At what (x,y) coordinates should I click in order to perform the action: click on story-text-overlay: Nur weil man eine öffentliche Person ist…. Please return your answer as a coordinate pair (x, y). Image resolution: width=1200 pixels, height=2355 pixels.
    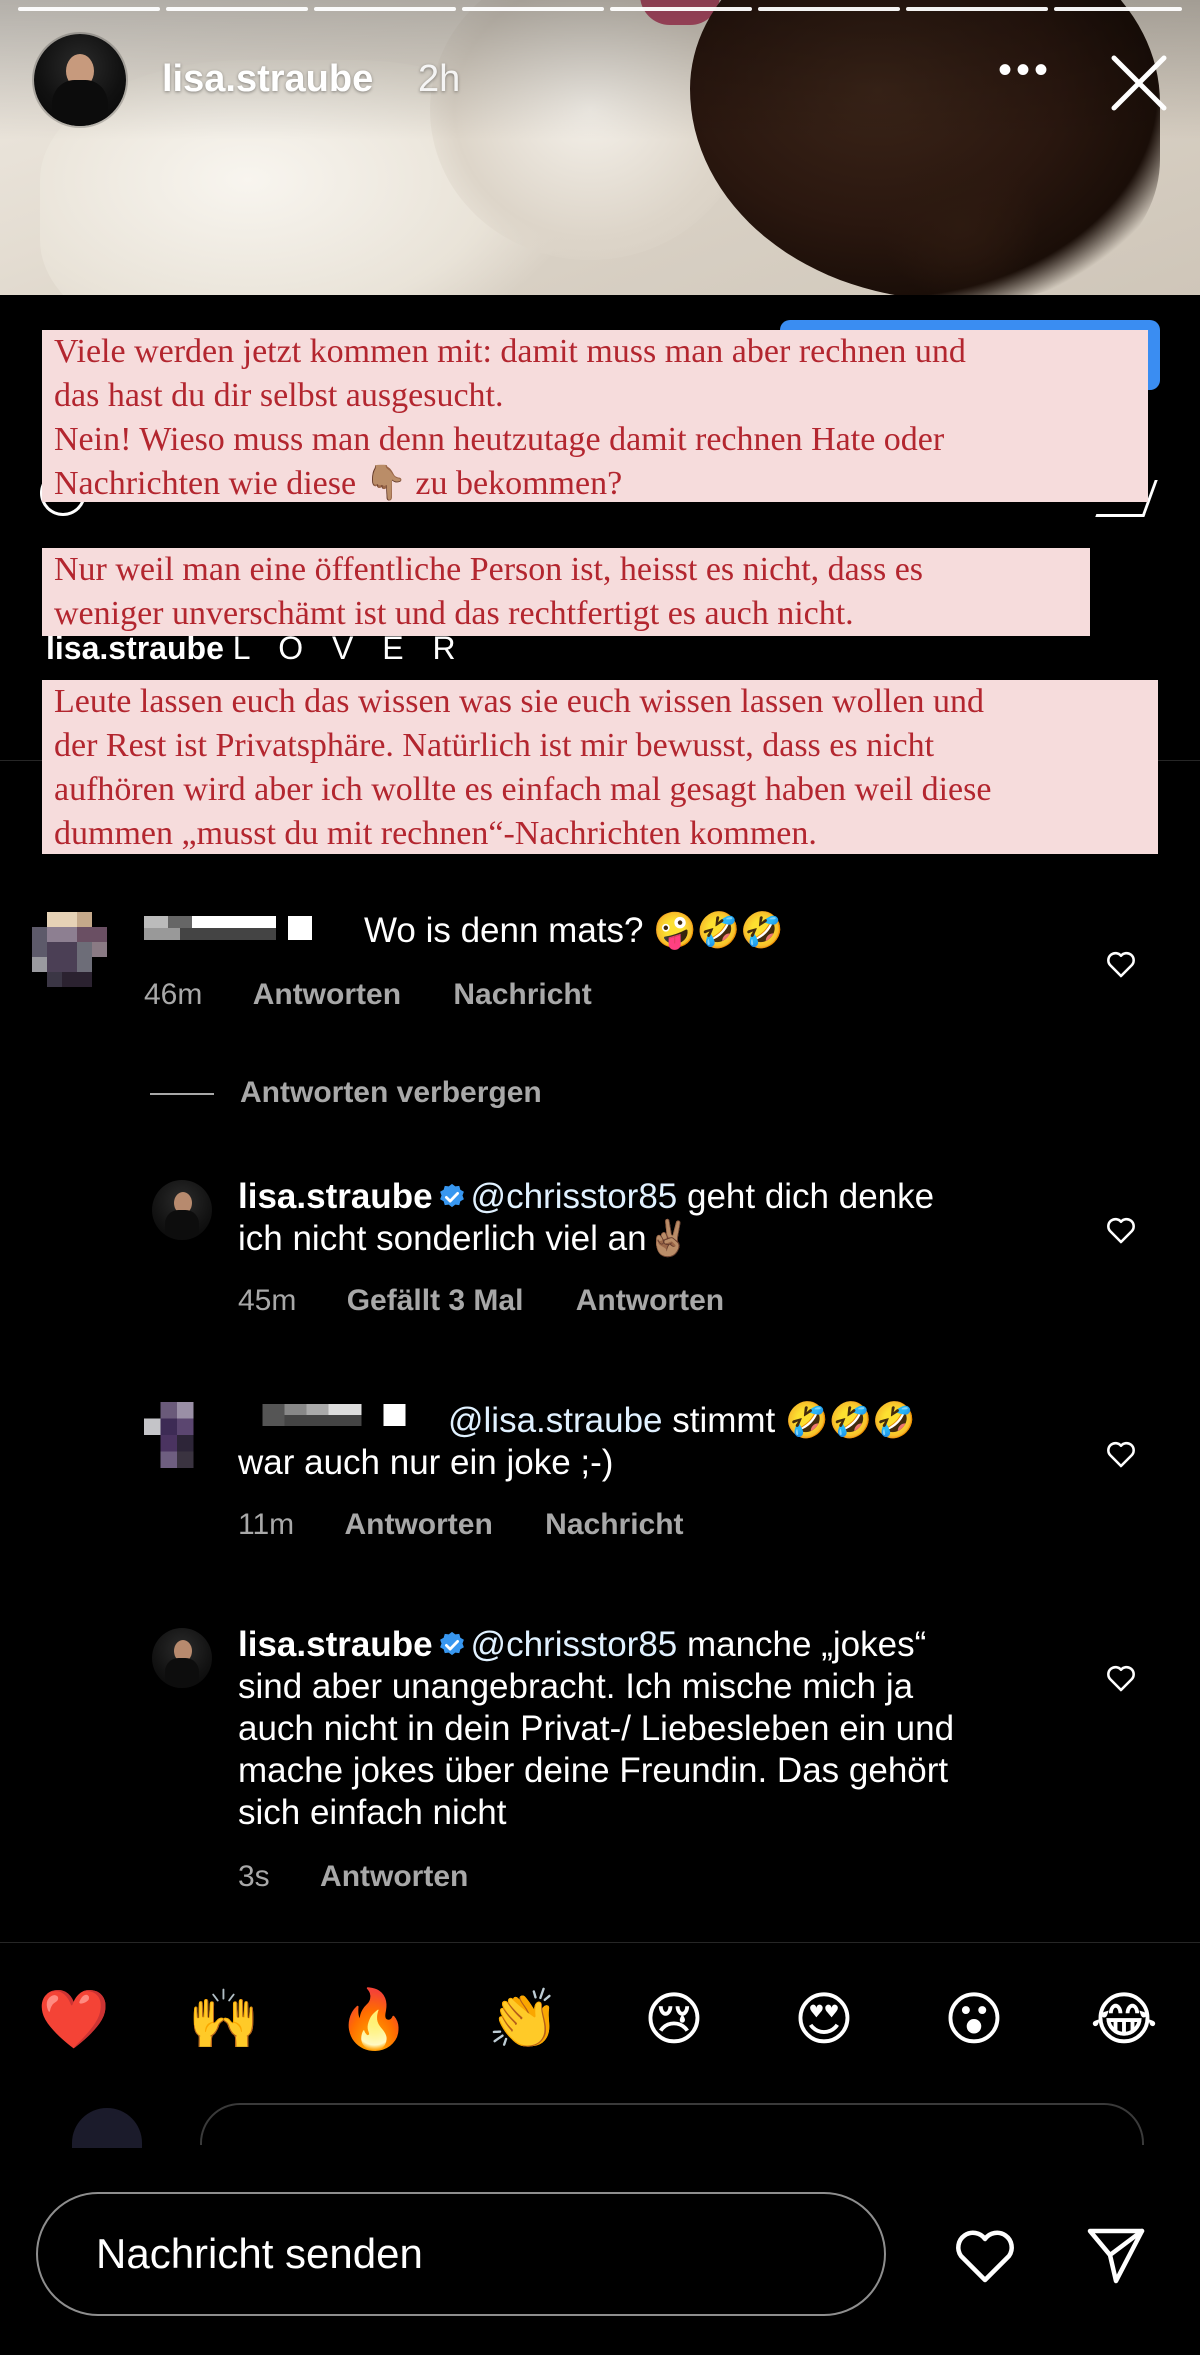
    Looking at the image, I should click on (566, 592).